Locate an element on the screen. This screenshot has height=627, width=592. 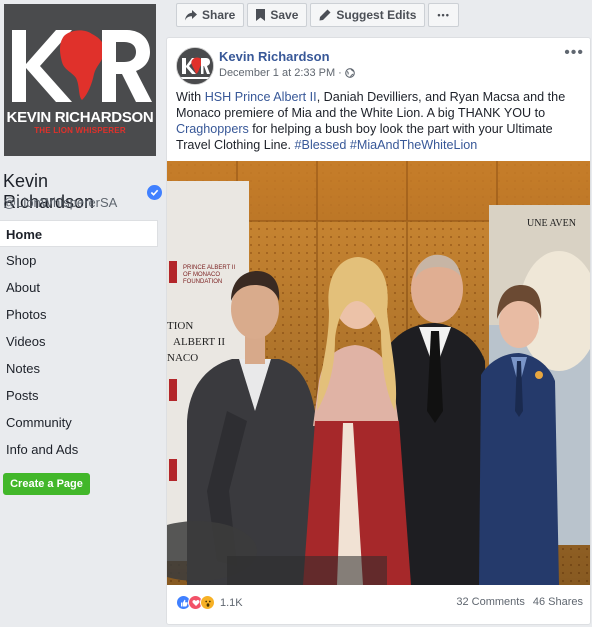
kr-avatar-icon is located at coordinates (195, 66).